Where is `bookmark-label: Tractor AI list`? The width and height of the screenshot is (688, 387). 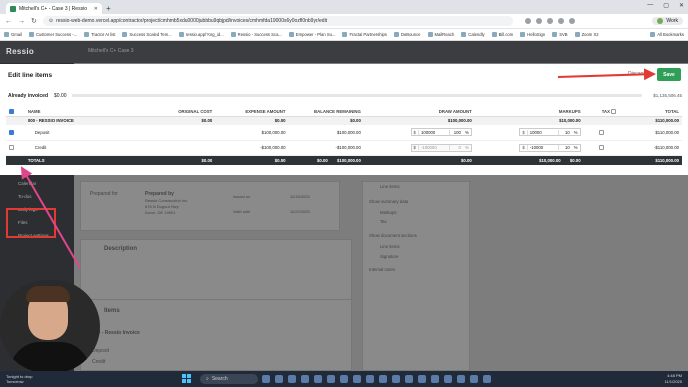 bookmark-label: Tractor AI list is located at coordinates (103, 34).